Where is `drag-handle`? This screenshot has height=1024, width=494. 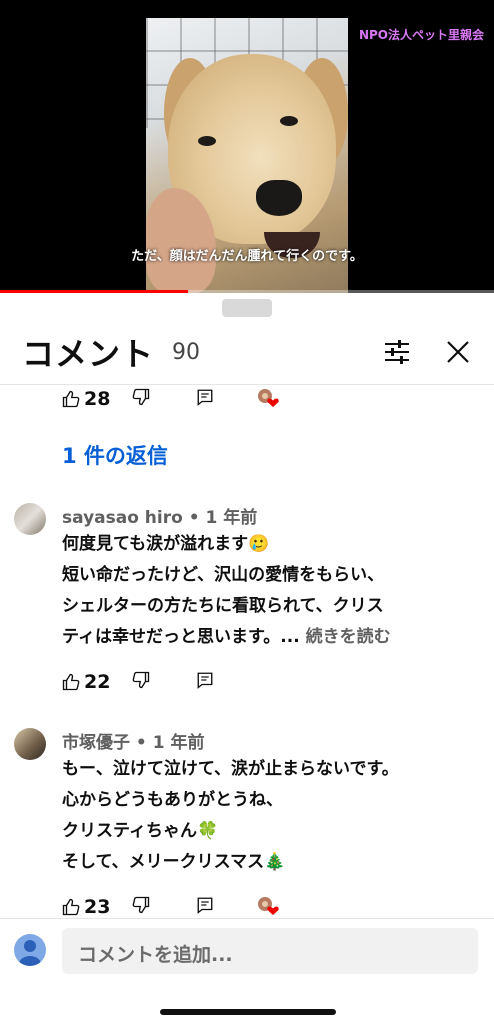
drag-handle is located at coordinates (247, 308).